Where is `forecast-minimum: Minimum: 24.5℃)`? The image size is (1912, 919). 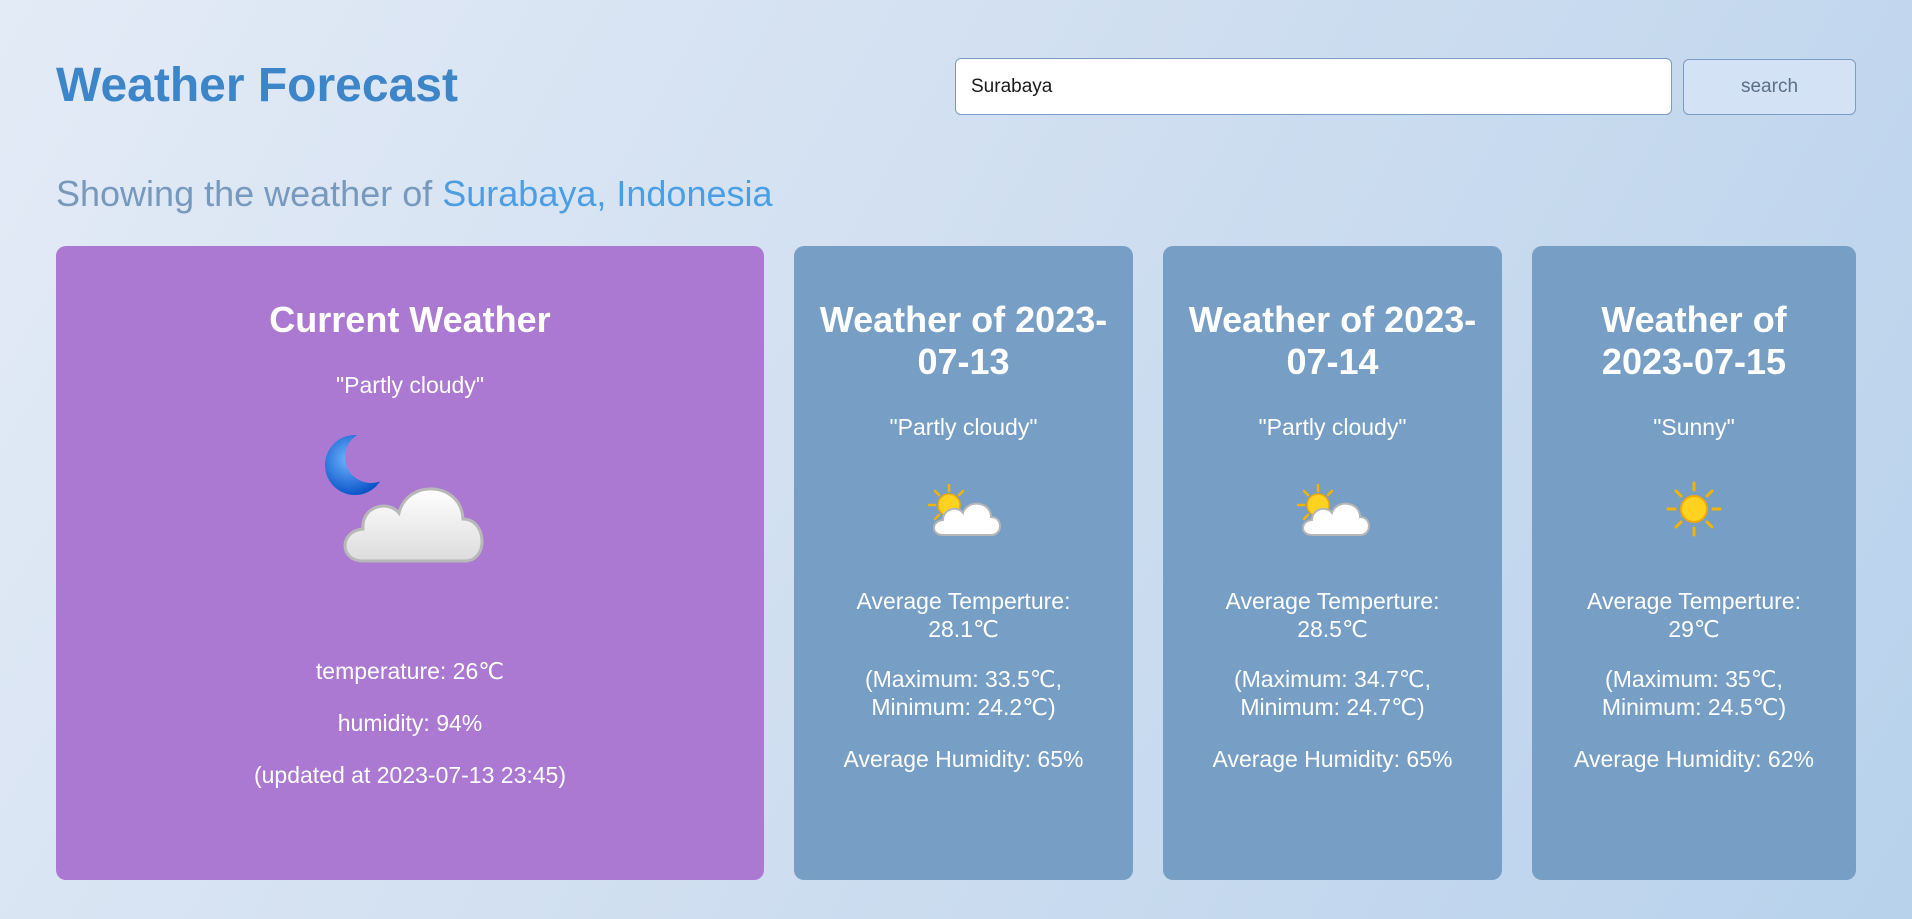
forecast-minimum: Minimum: 24.5℃) is located at coordinates (1694, 707).